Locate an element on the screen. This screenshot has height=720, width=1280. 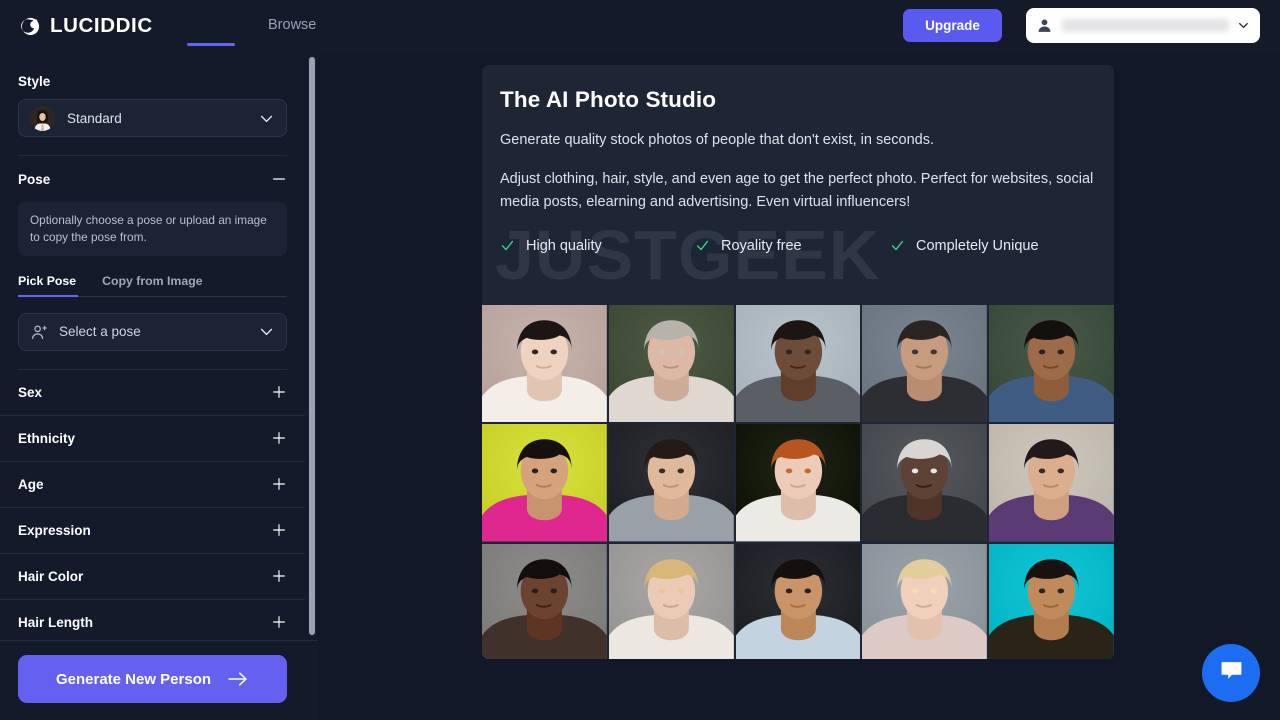
pose-tab-active-indicator is located at coordinates (48, 295).